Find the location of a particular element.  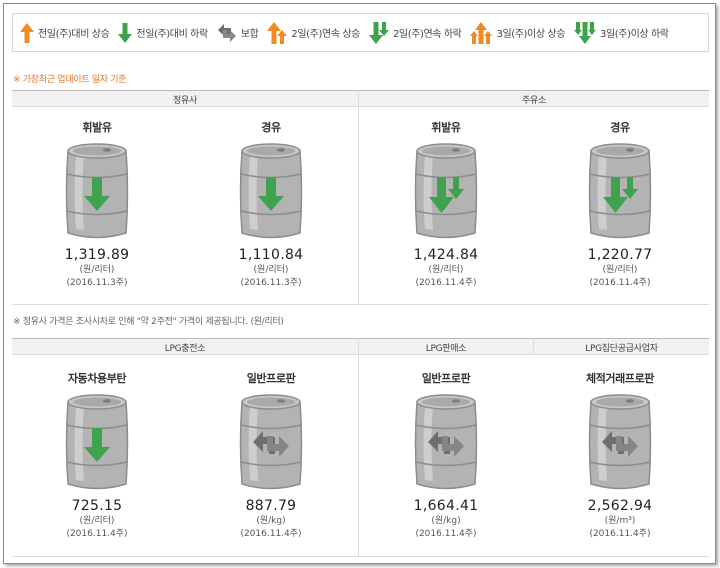

legend-label: 전일(주)대비 상승 is located at coordinates (74, 34).